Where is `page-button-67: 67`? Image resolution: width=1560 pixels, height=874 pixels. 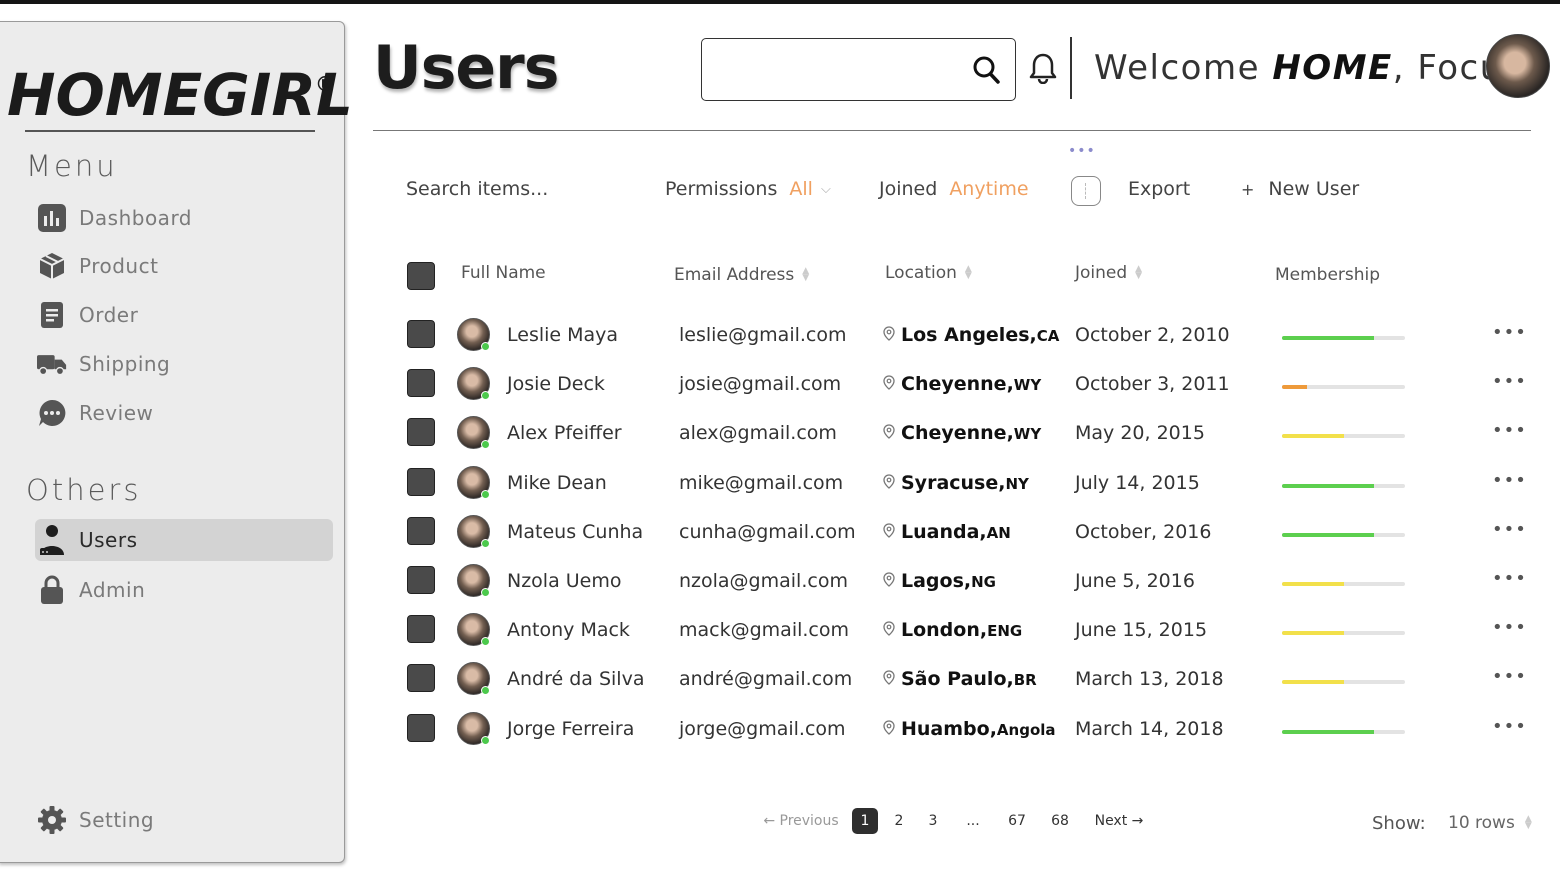
page-button-67: 67 is located at coordinates (1017, 821).